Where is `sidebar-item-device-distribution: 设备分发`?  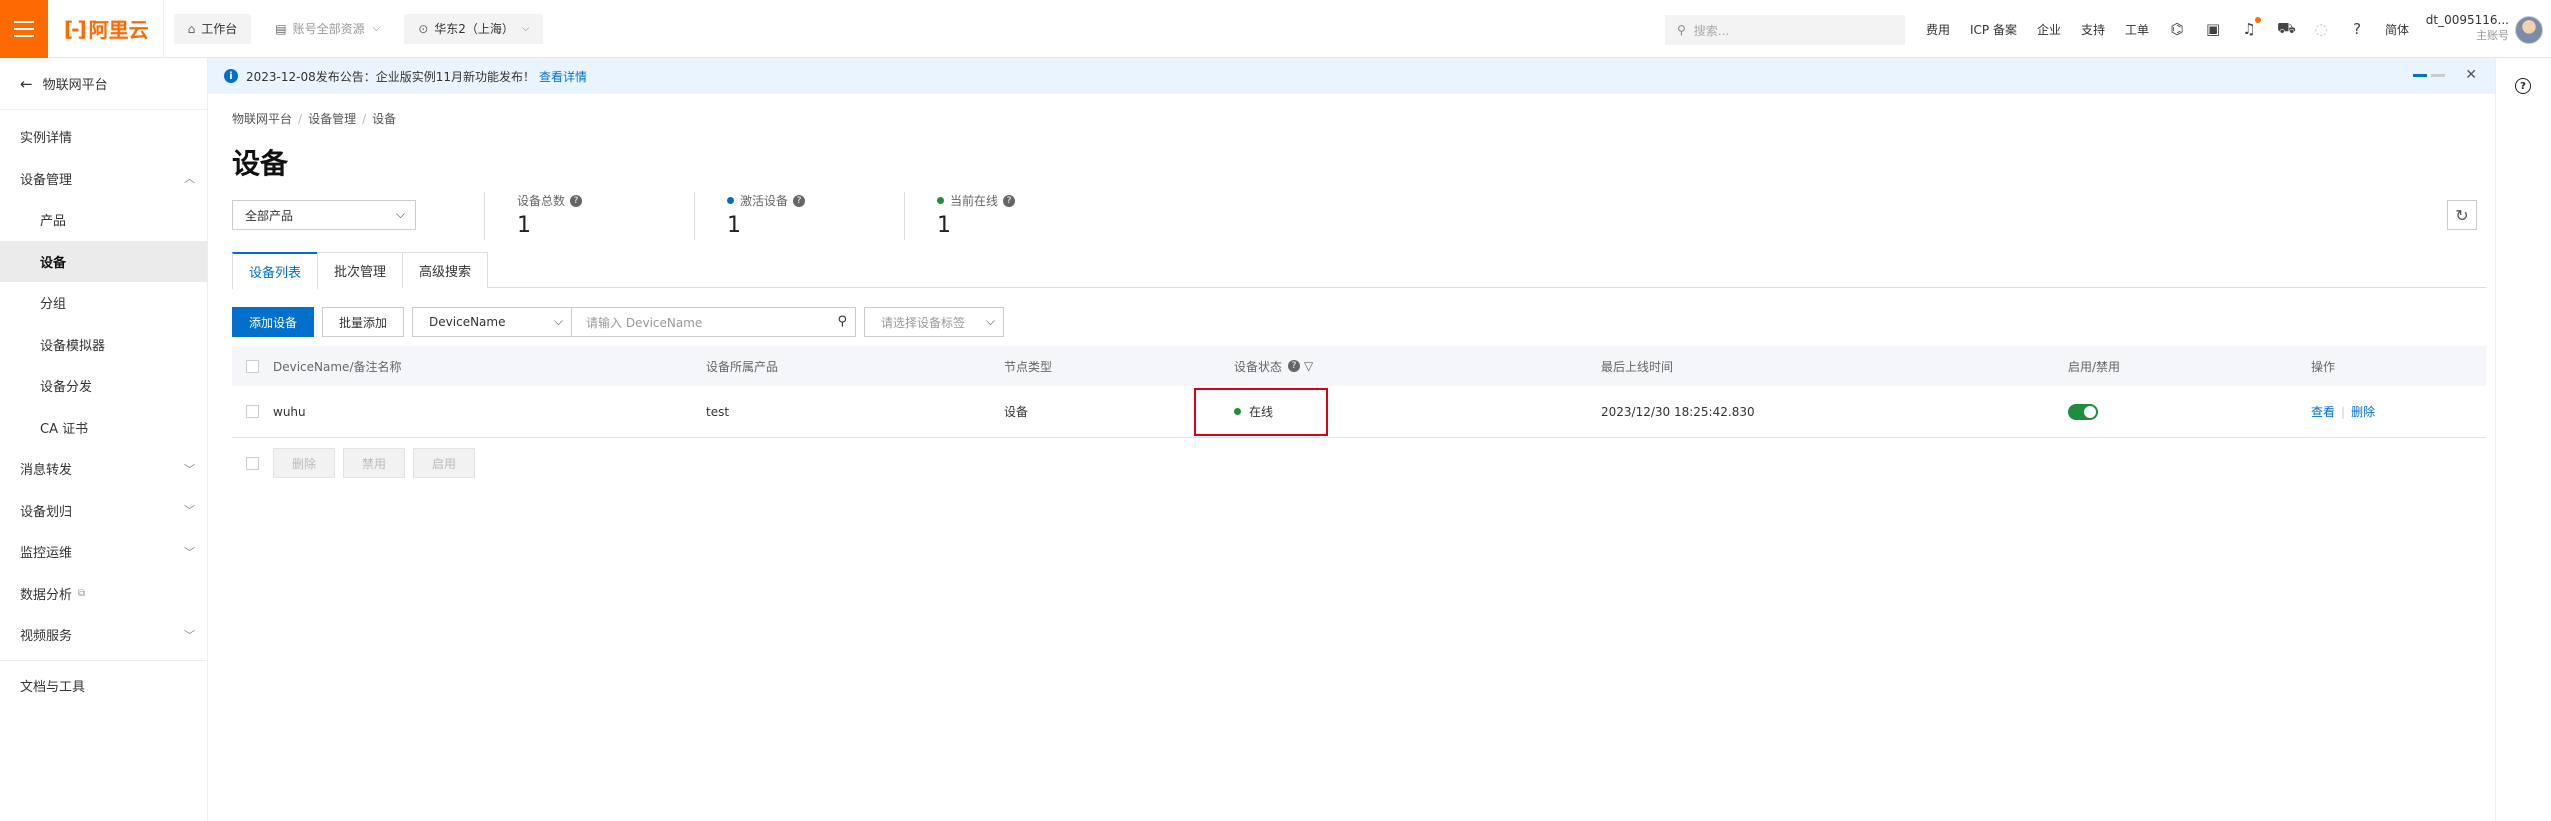
sidebar-item-device-distribution: 设备分发 is located at coordinates (103, 386).